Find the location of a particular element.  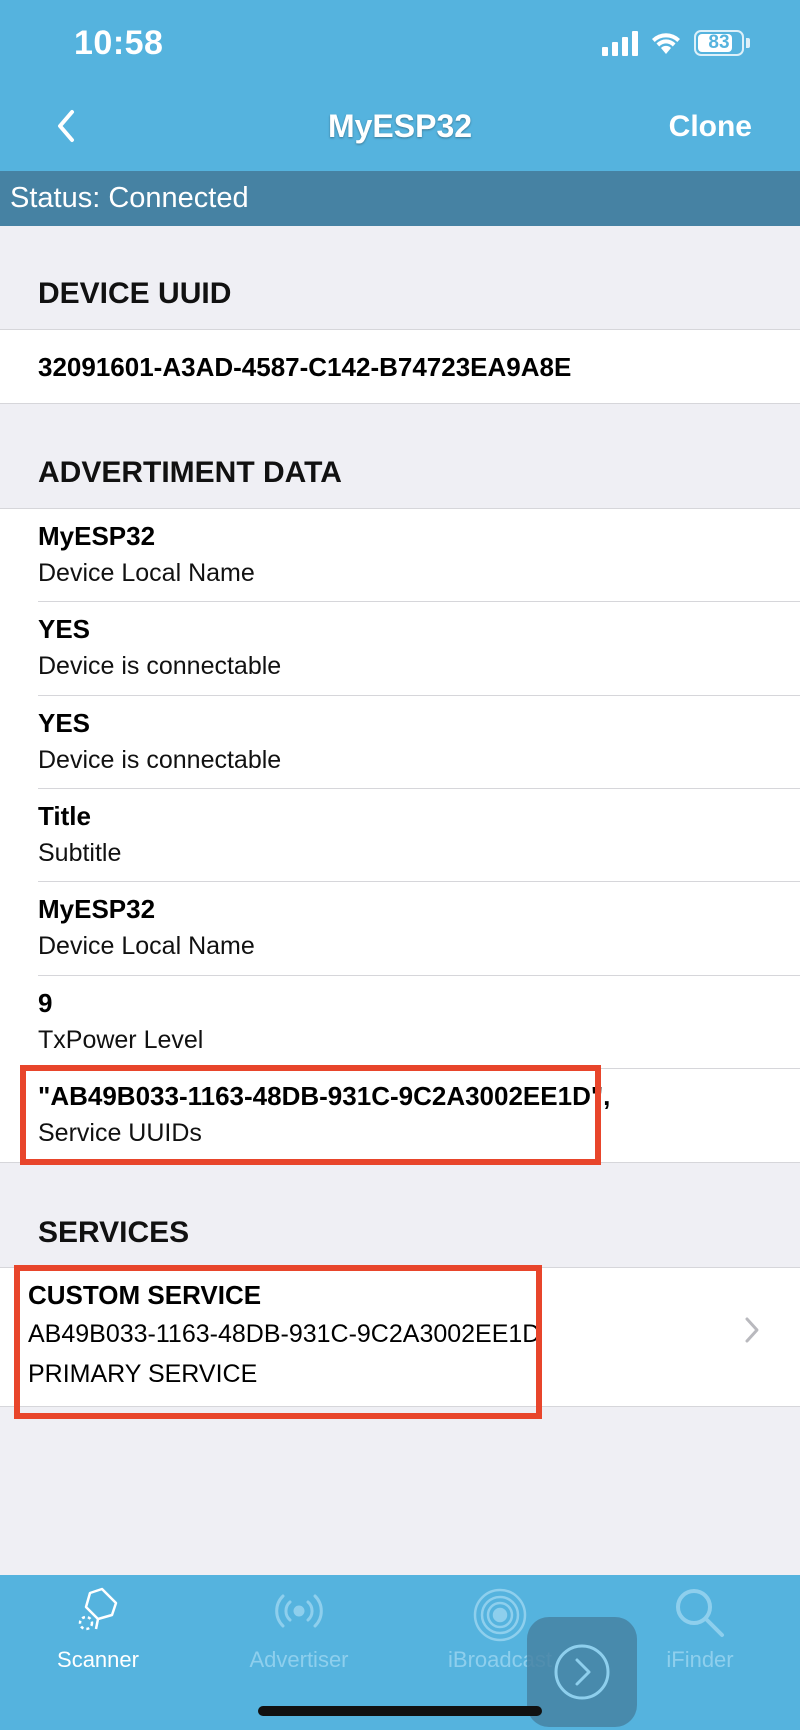

tab-advertiser: Advertiser is located at coordinates (299, 1630).